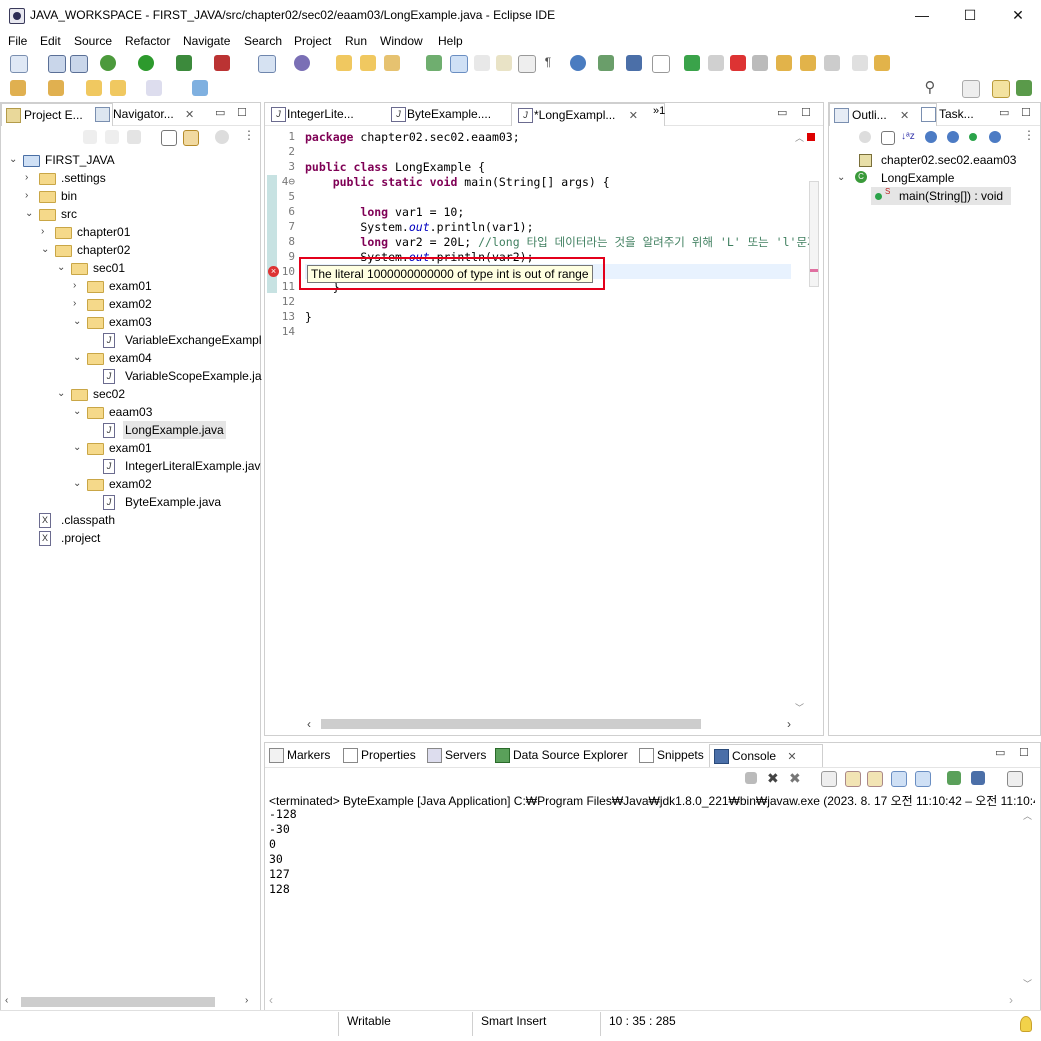  Describe the element at coordinates (129, 430) in the screenshot. I see `tree-item: J LongExample.java` at that location.